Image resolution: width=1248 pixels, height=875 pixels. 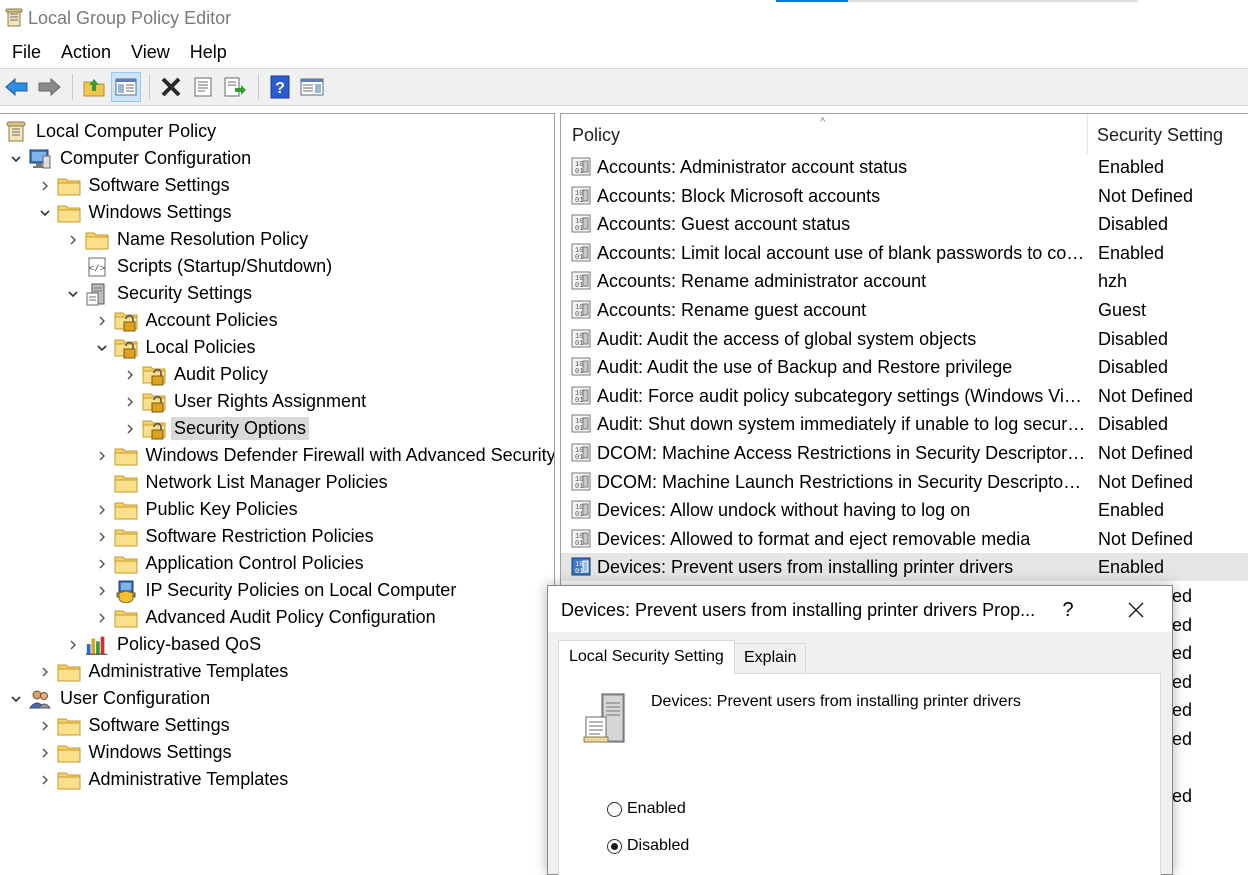 I want to click on tree-item-user-configuration: User Configuration, so click(x=110, y=698).